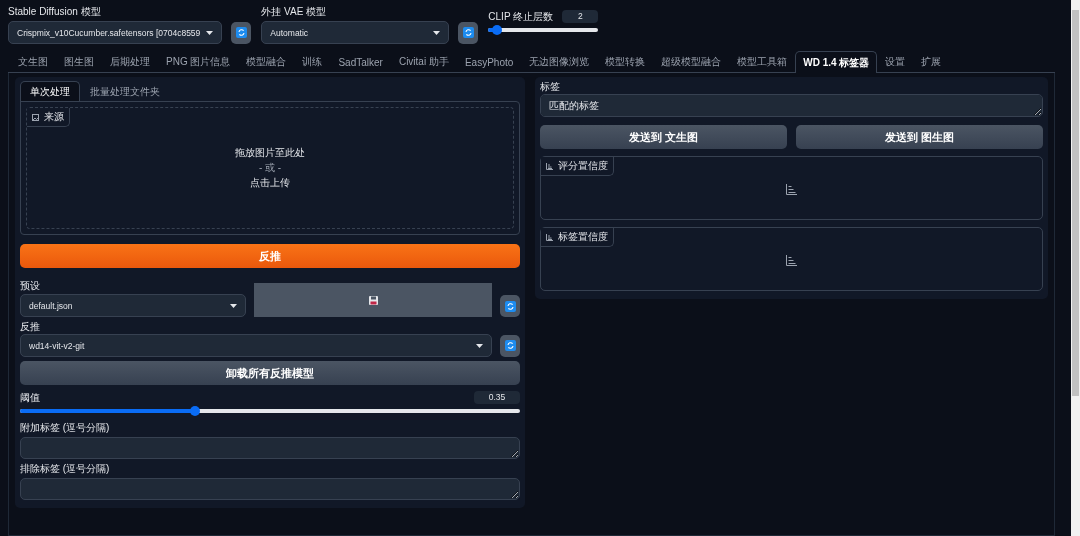 The height and width of the screenshot is (536, 1080). What do you see at coordinates (583, 166) in the screenshot?
I see `label-text: 评分置信度` at bounding box center [583, 166].